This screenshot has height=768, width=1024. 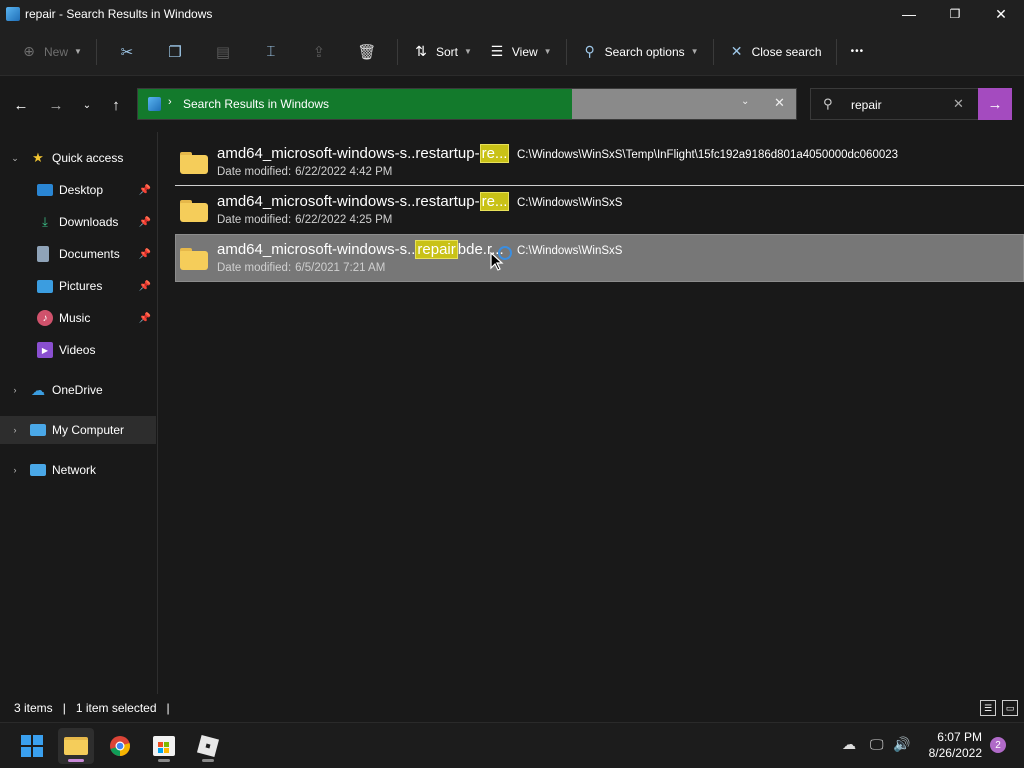 What do you see at coordinates (76, 760) in the screenshot?
I see `active-indicator` at bounding box center [76, 760].